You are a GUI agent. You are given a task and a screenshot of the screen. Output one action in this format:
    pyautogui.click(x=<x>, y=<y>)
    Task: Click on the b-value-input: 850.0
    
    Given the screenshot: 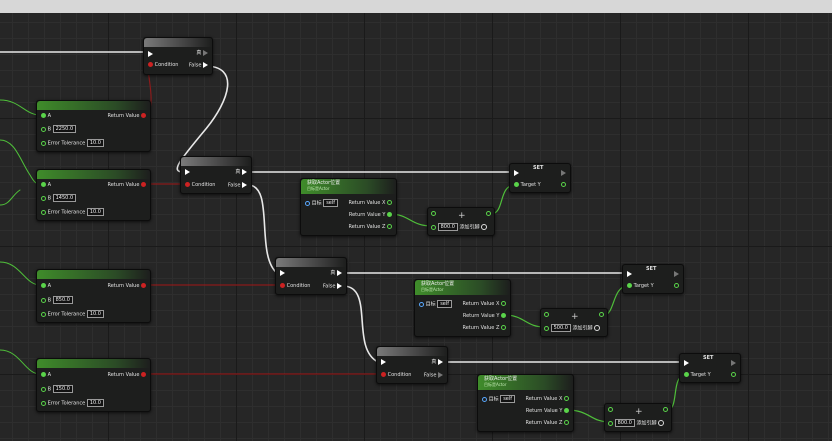 What is the action you would take?
    pyautogui.click(x=62, y=300)
    